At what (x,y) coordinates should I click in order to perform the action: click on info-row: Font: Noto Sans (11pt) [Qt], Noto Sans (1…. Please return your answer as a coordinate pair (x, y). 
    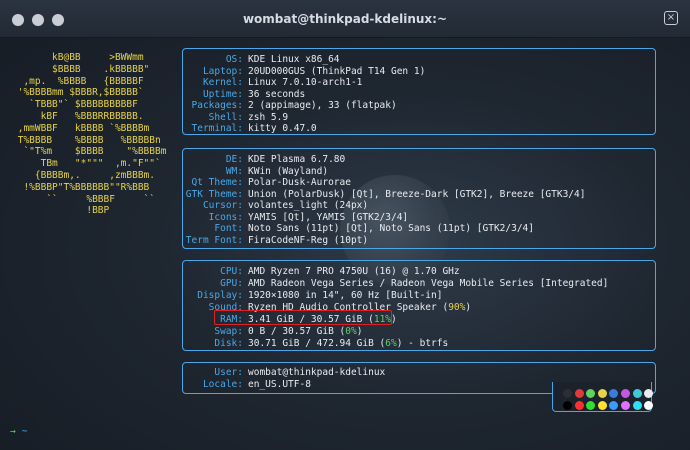
    Looking at the image, I should click on (418, 229).